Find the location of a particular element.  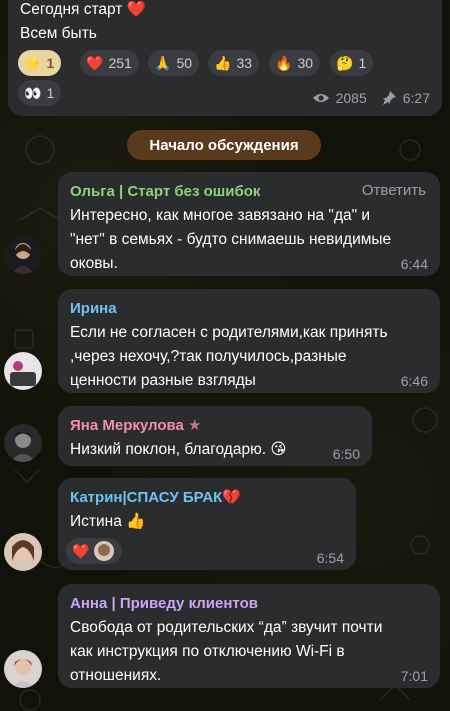

reaction-eyes: 👀 1 is located at coordinates (40, 93).